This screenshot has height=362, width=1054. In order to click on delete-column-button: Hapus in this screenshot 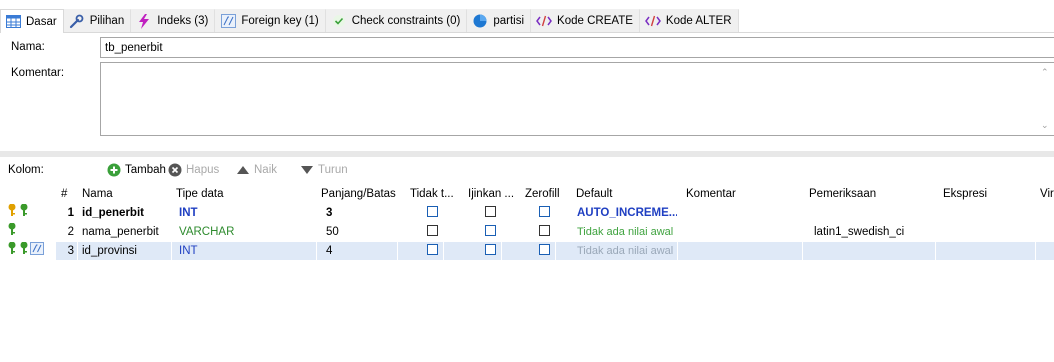, I will do `click(193, 170)`.